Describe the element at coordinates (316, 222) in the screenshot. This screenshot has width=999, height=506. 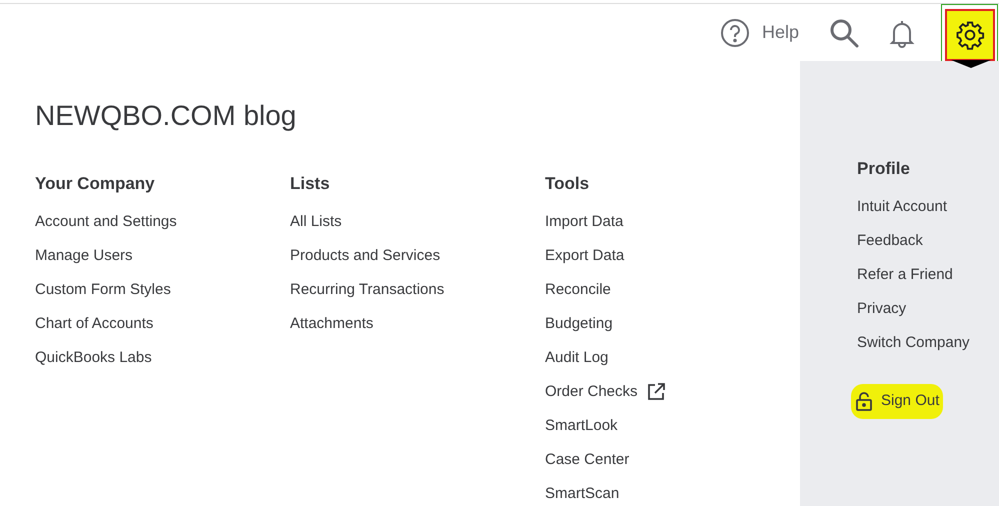
I see `menu-link: All Lists` at that location.